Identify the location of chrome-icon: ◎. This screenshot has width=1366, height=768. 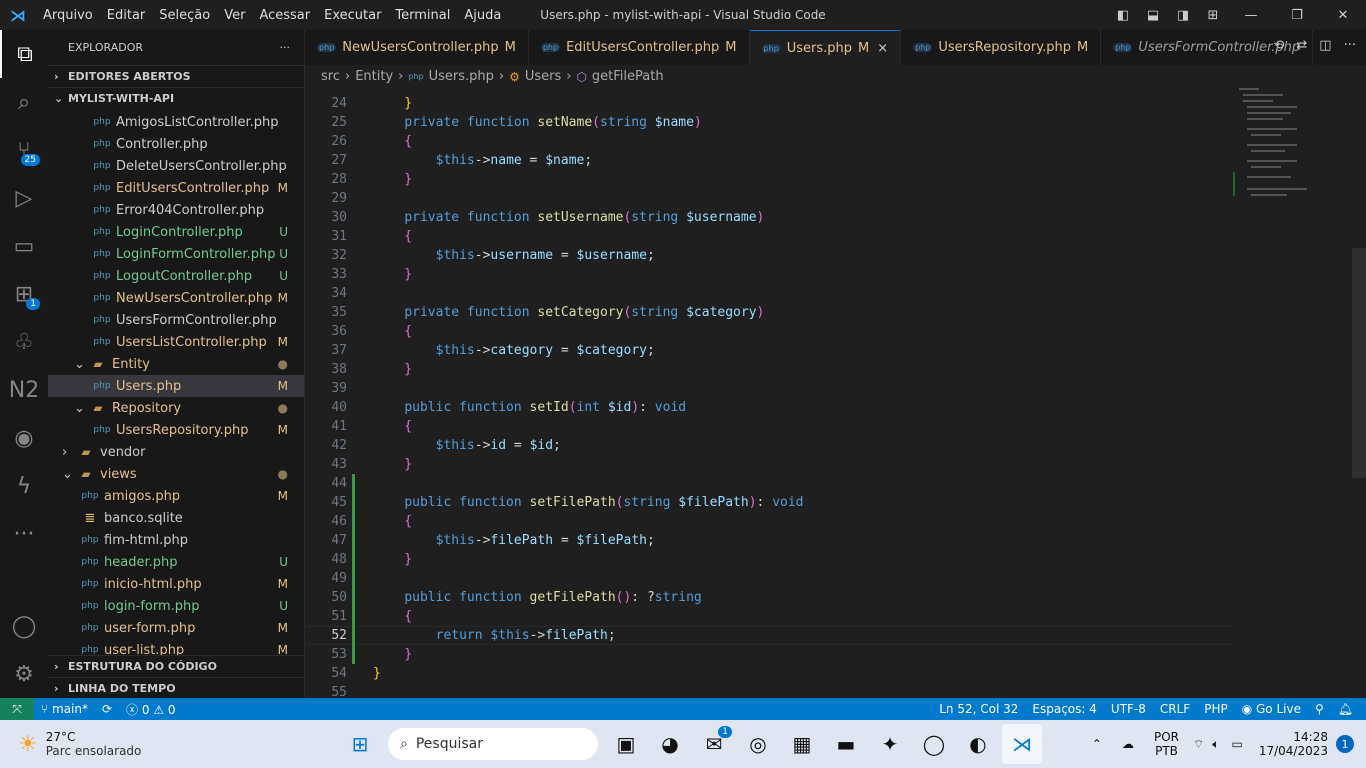
(758, 744).